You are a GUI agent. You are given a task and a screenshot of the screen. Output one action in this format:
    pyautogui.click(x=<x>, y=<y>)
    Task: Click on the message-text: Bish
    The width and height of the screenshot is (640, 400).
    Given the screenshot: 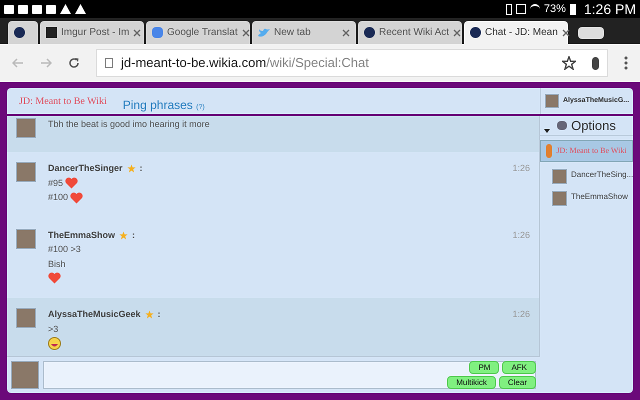 What is the action you would take?
    pyautogui.click(x=57, y=264)
    